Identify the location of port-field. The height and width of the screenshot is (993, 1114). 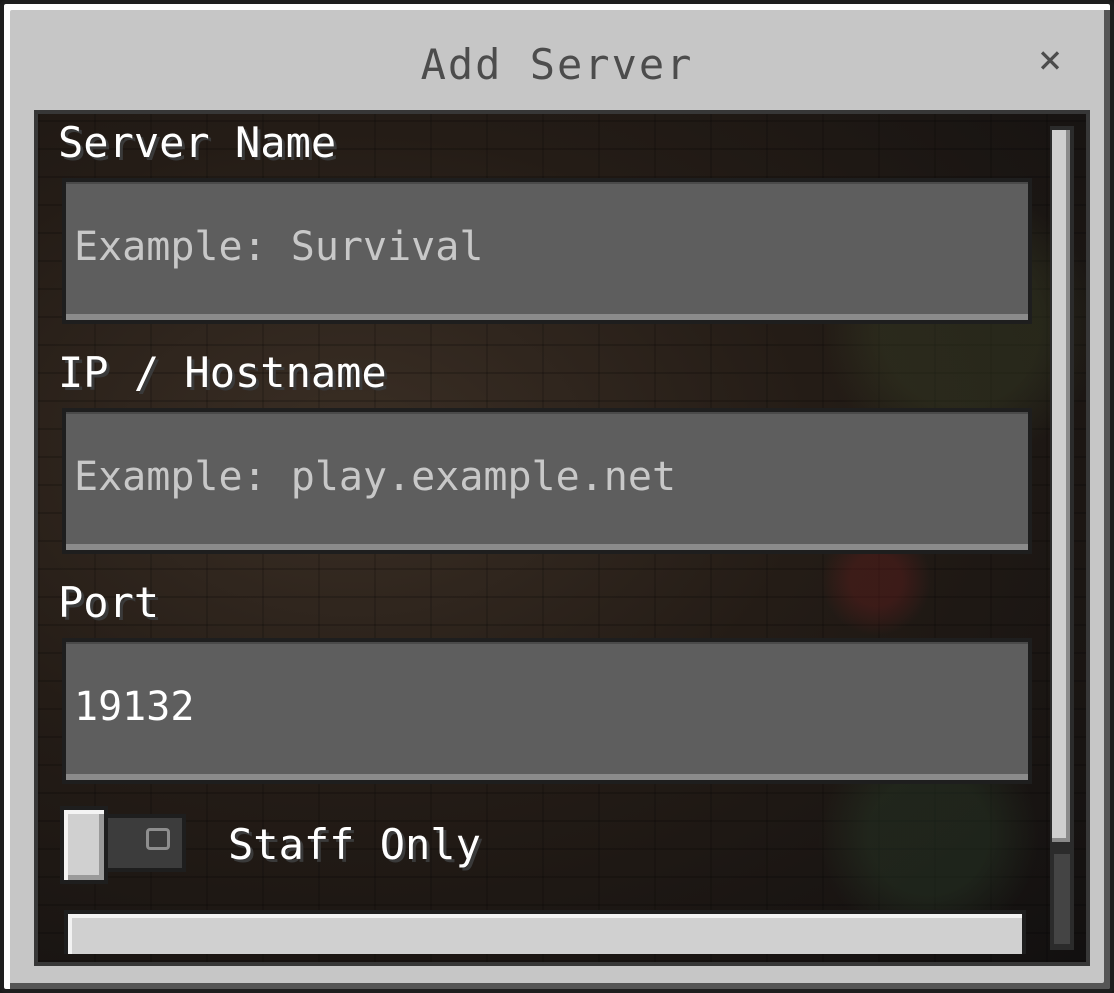
(547, 711).